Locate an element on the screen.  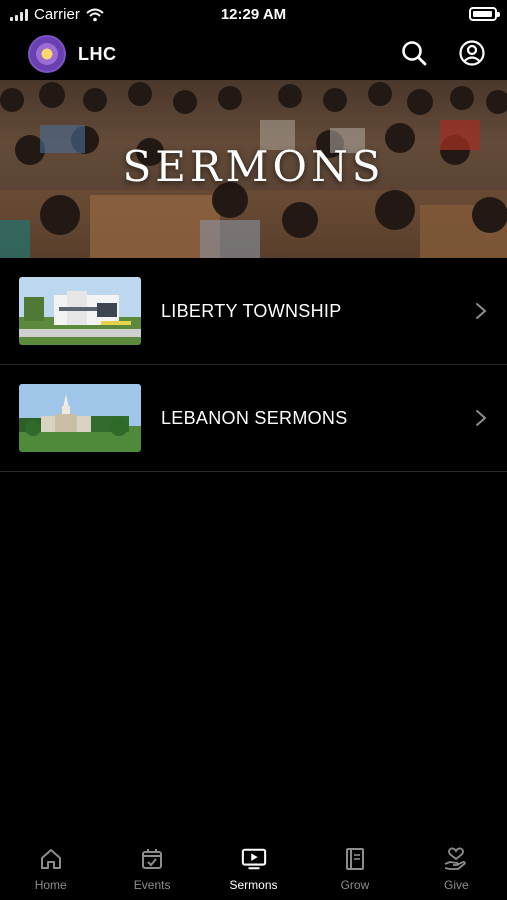
tab-give: Give is located at coordinates (456, 870).